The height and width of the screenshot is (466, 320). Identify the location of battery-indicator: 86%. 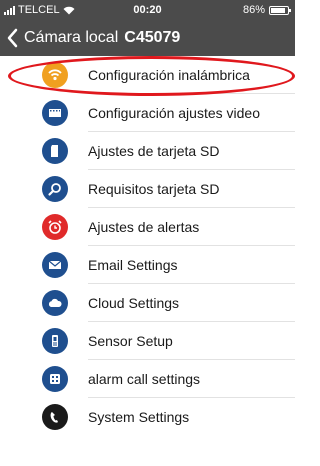
(266, 10).